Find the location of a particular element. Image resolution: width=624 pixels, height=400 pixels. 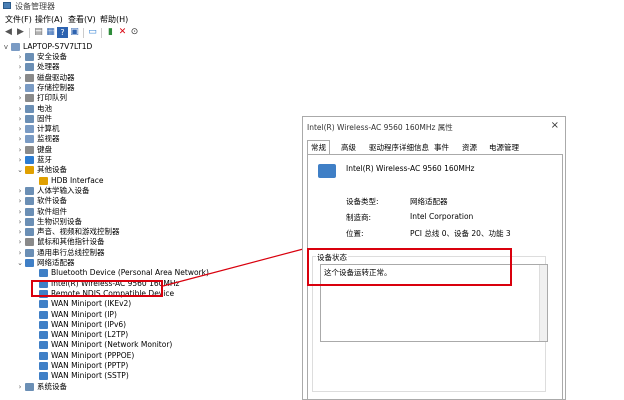

highlight-box-status is located at coordinates (409, 267).